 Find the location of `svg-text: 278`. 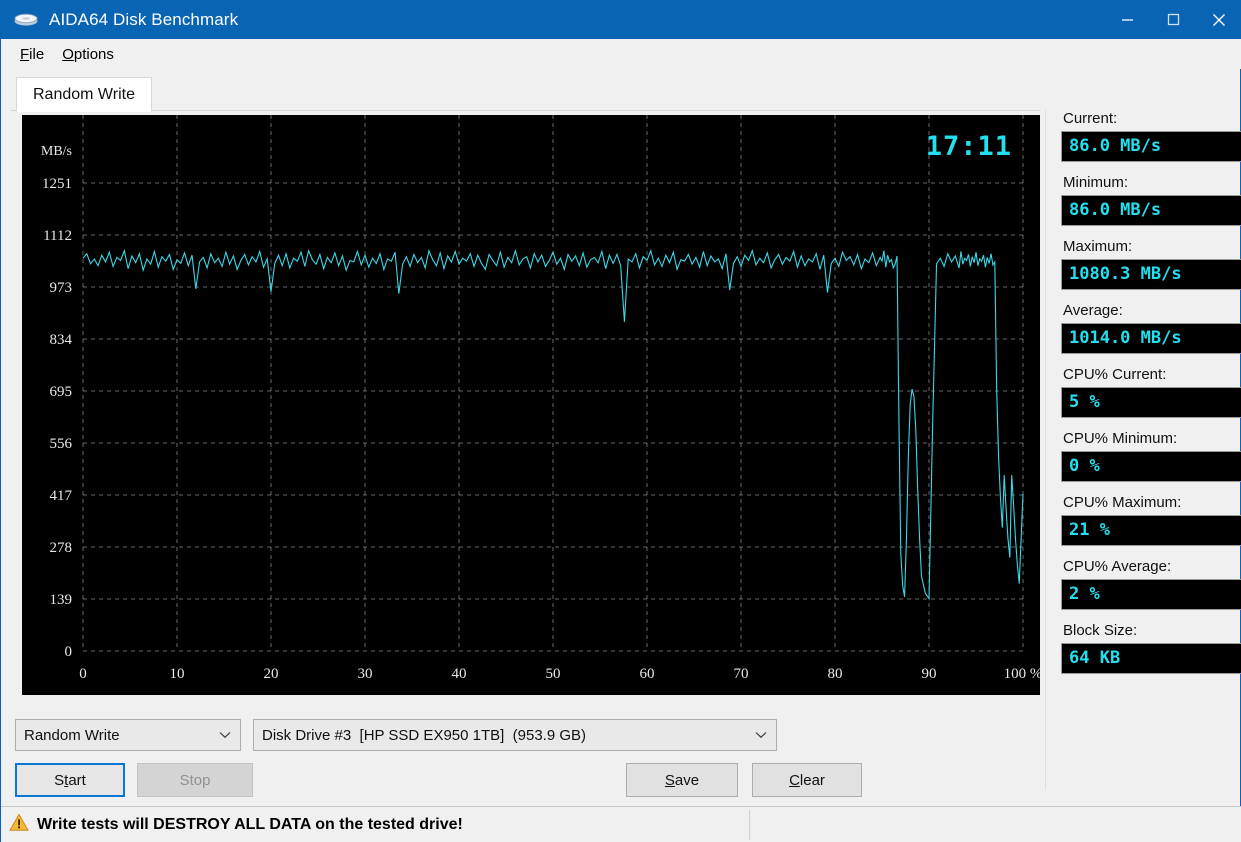

svg-text: 278 is located at coordinates (61, 548).